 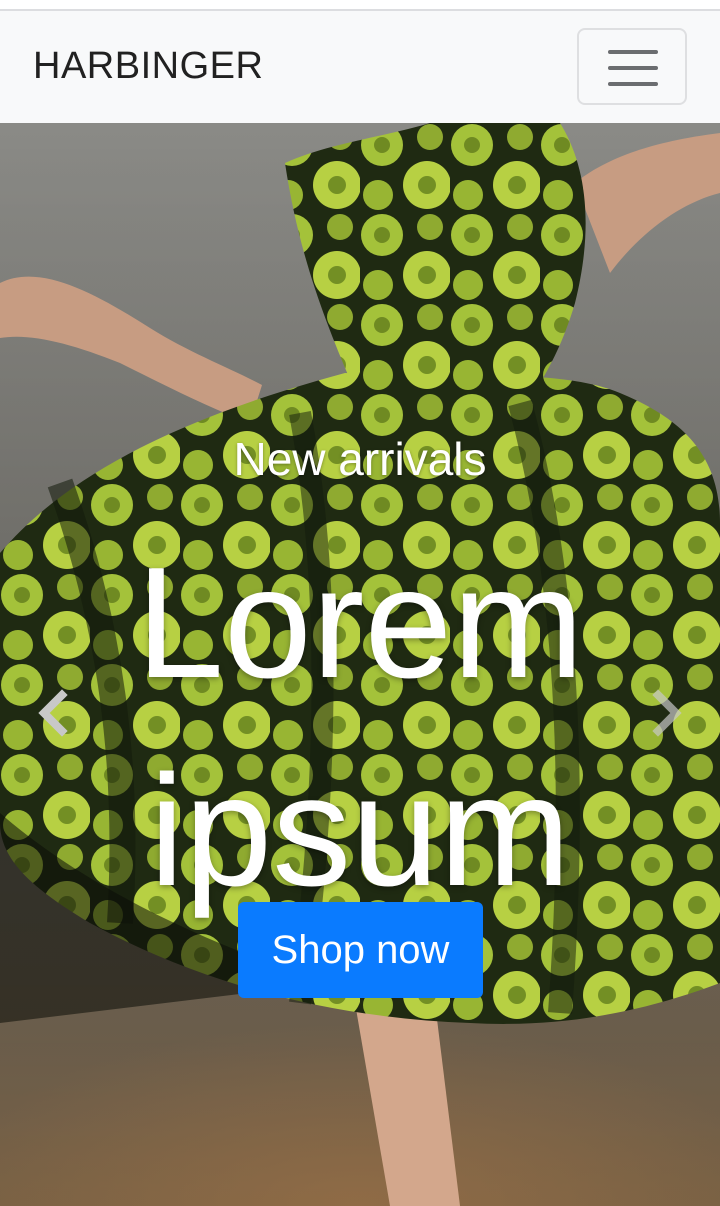 What do you see at coordinates (148, 66) in the screenshot?
I see `brand-logo: HARBINGER` at bounding box center [148, 66].